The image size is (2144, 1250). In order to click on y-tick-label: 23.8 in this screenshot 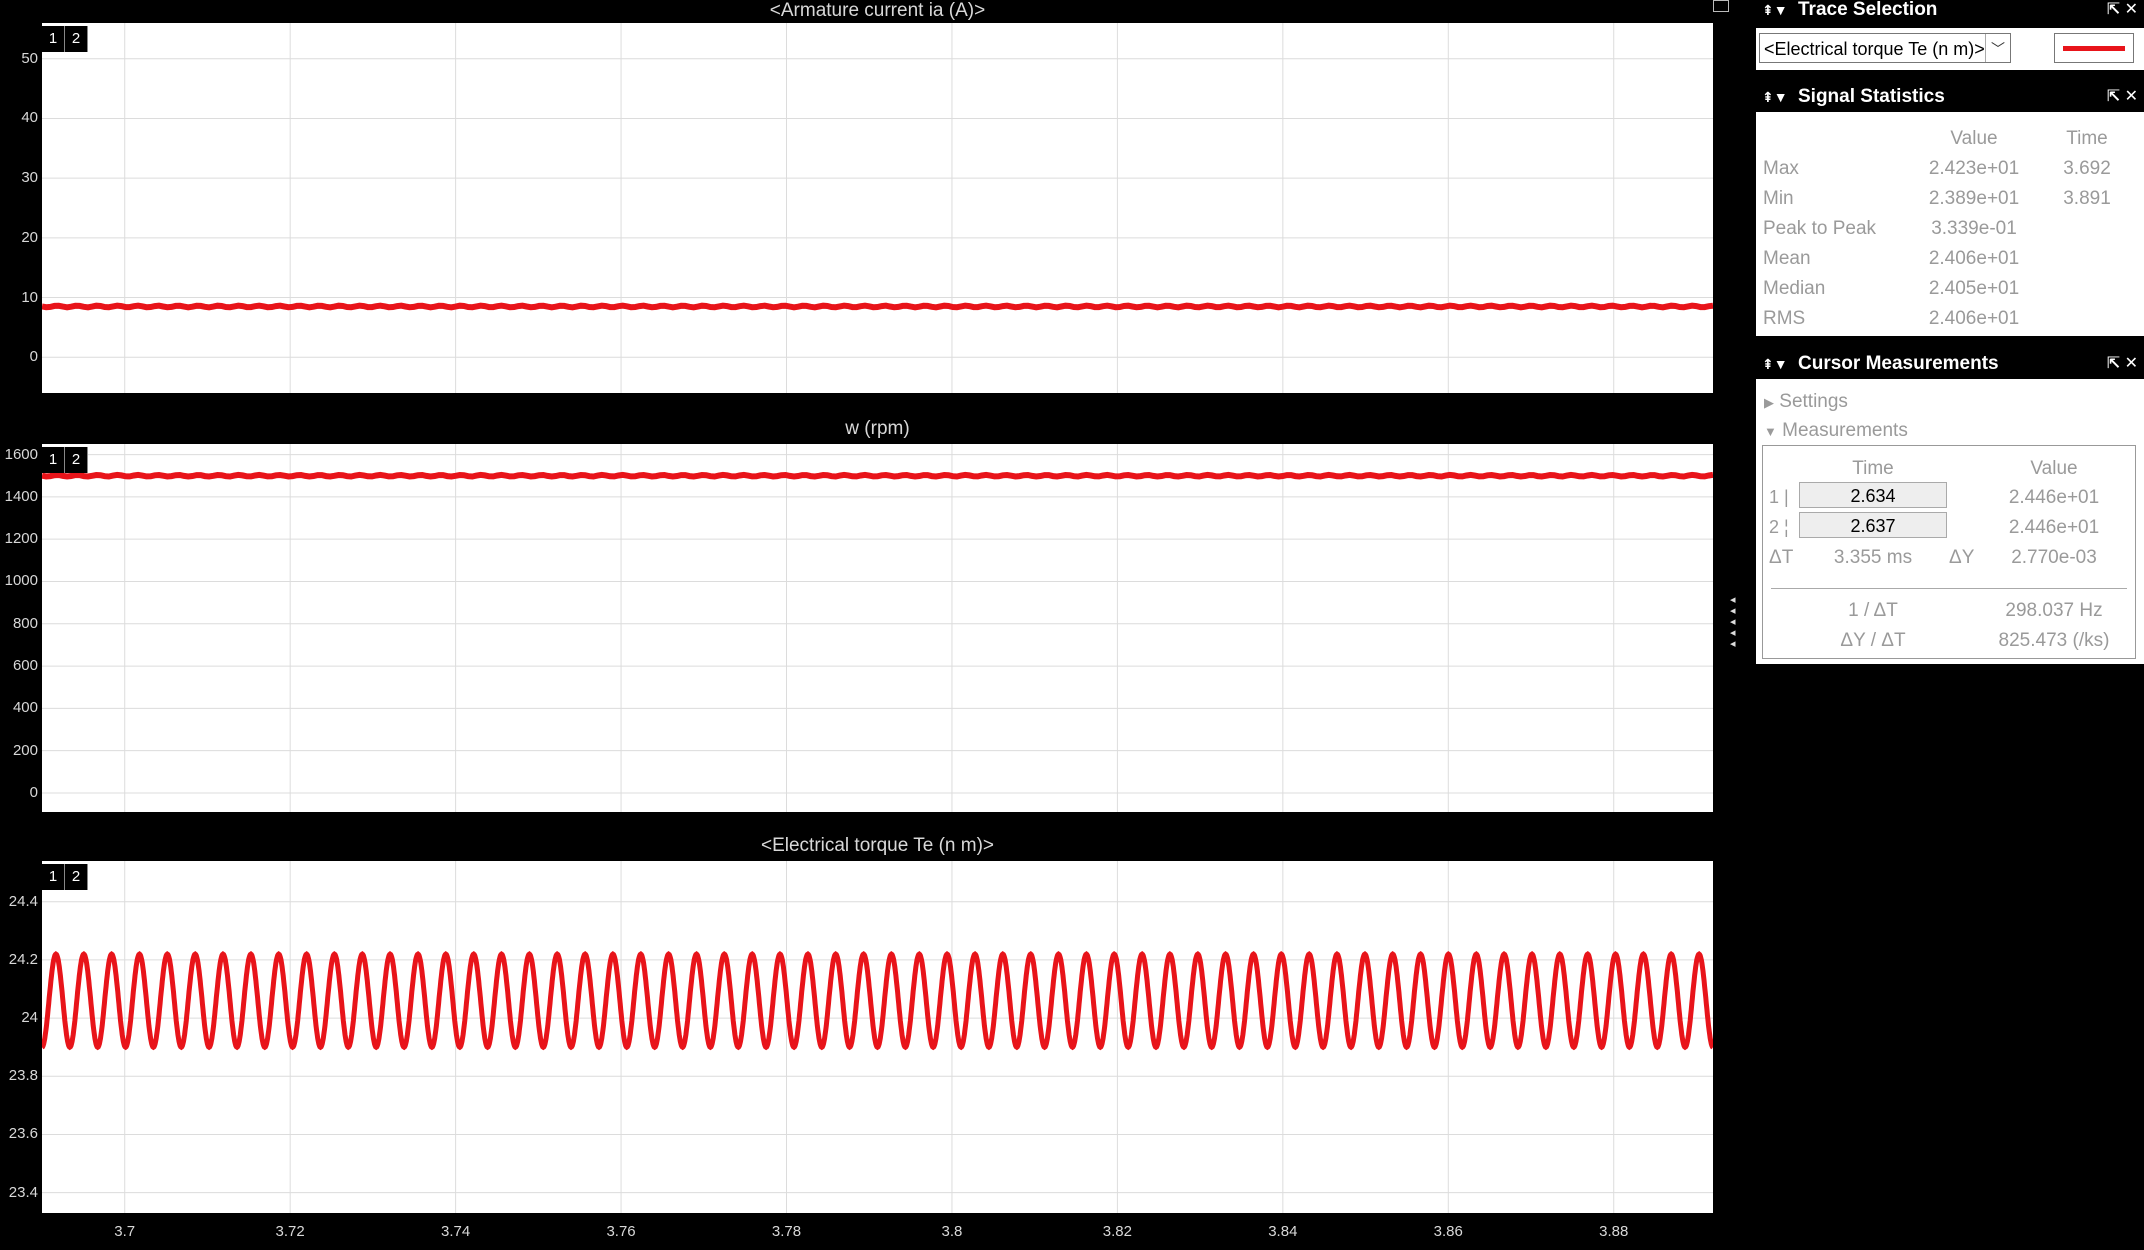, I will do `click(23, 1076)`.